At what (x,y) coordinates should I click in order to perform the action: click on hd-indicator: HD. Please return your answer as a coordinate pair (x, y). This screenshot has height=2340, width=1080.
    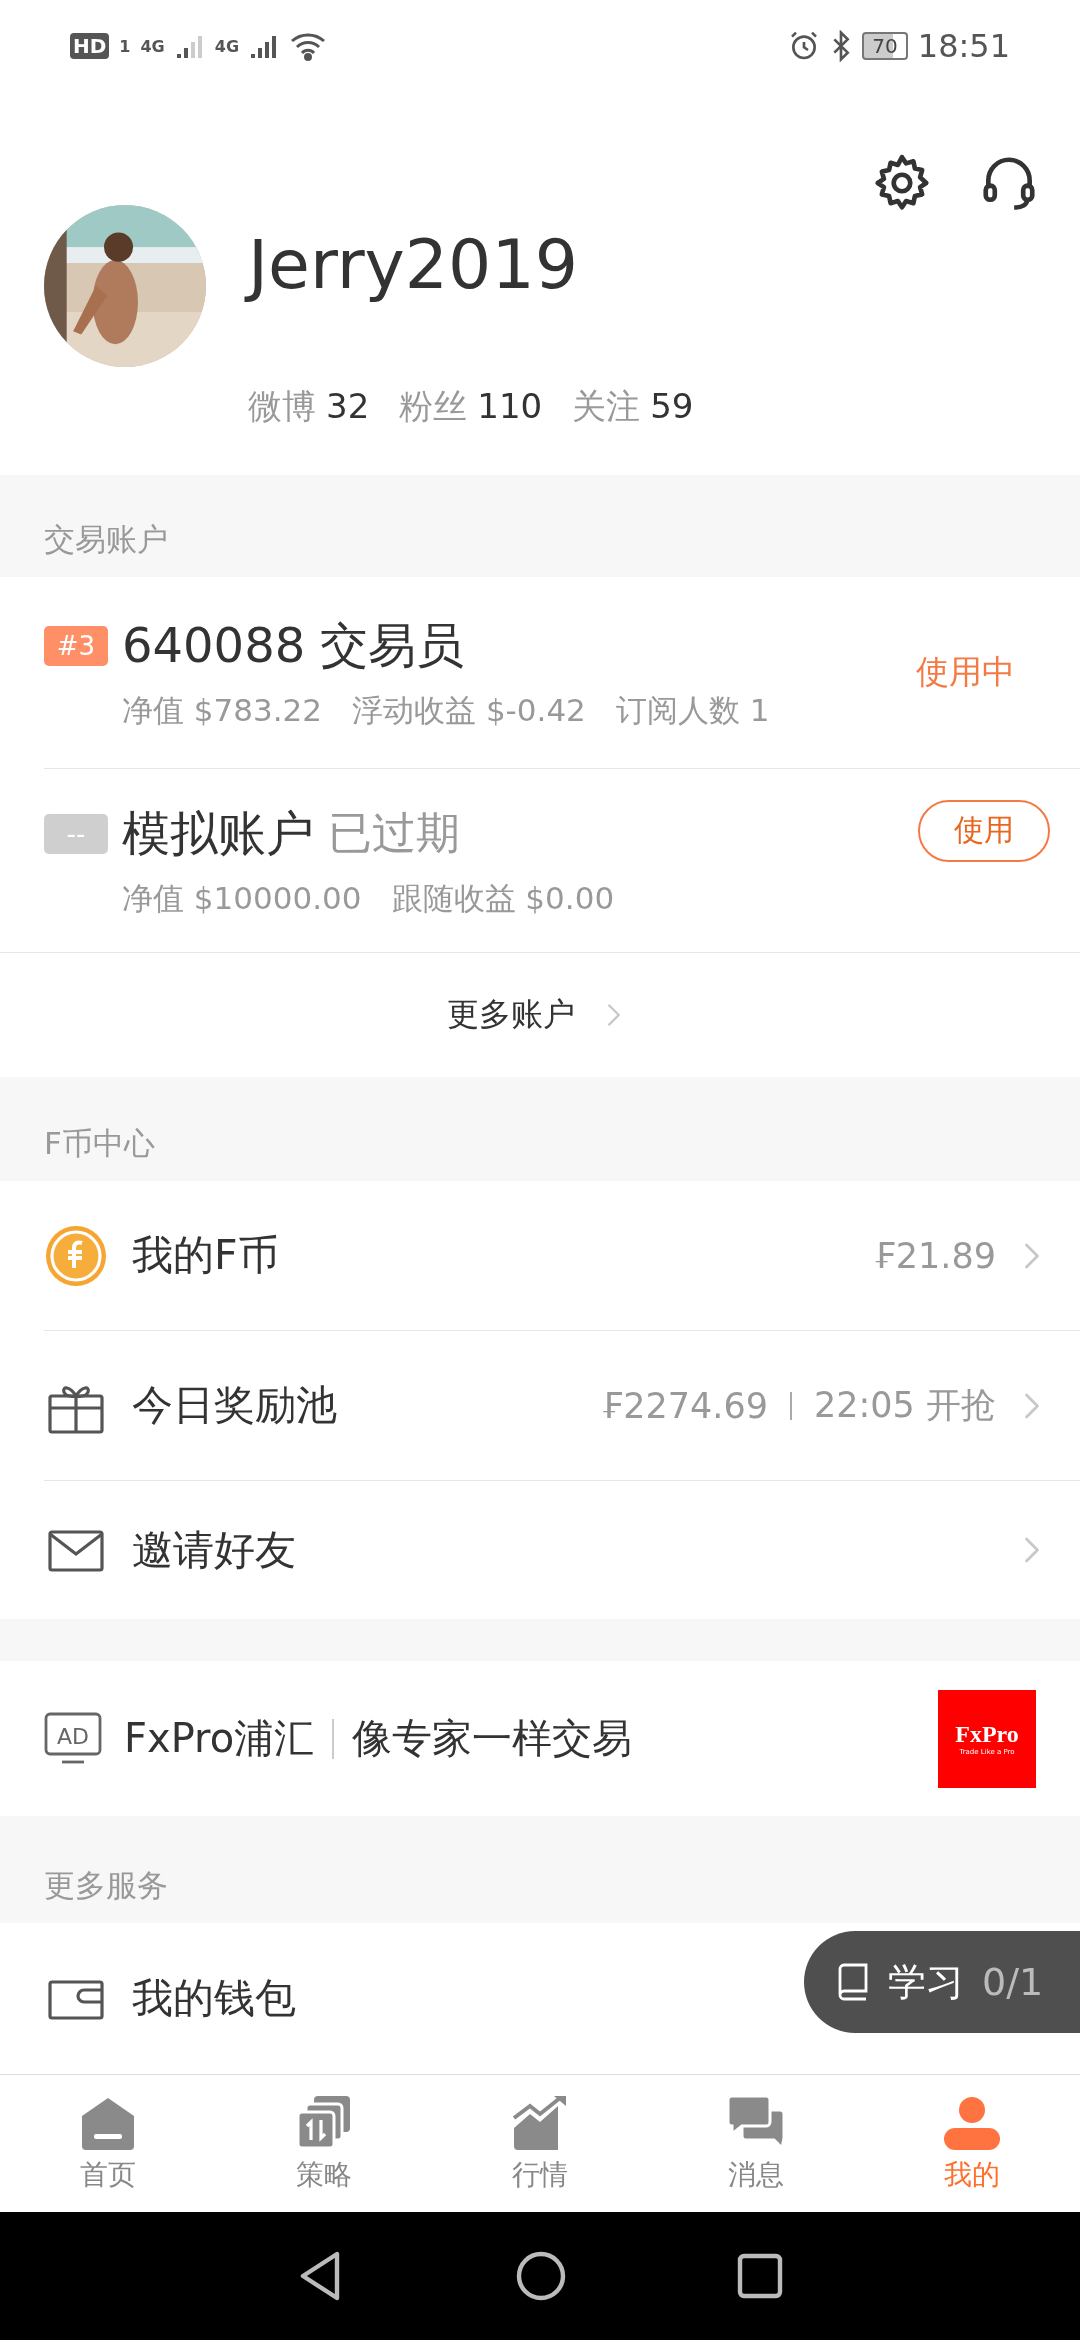
    Looking at the image, I should click on (90, 46).